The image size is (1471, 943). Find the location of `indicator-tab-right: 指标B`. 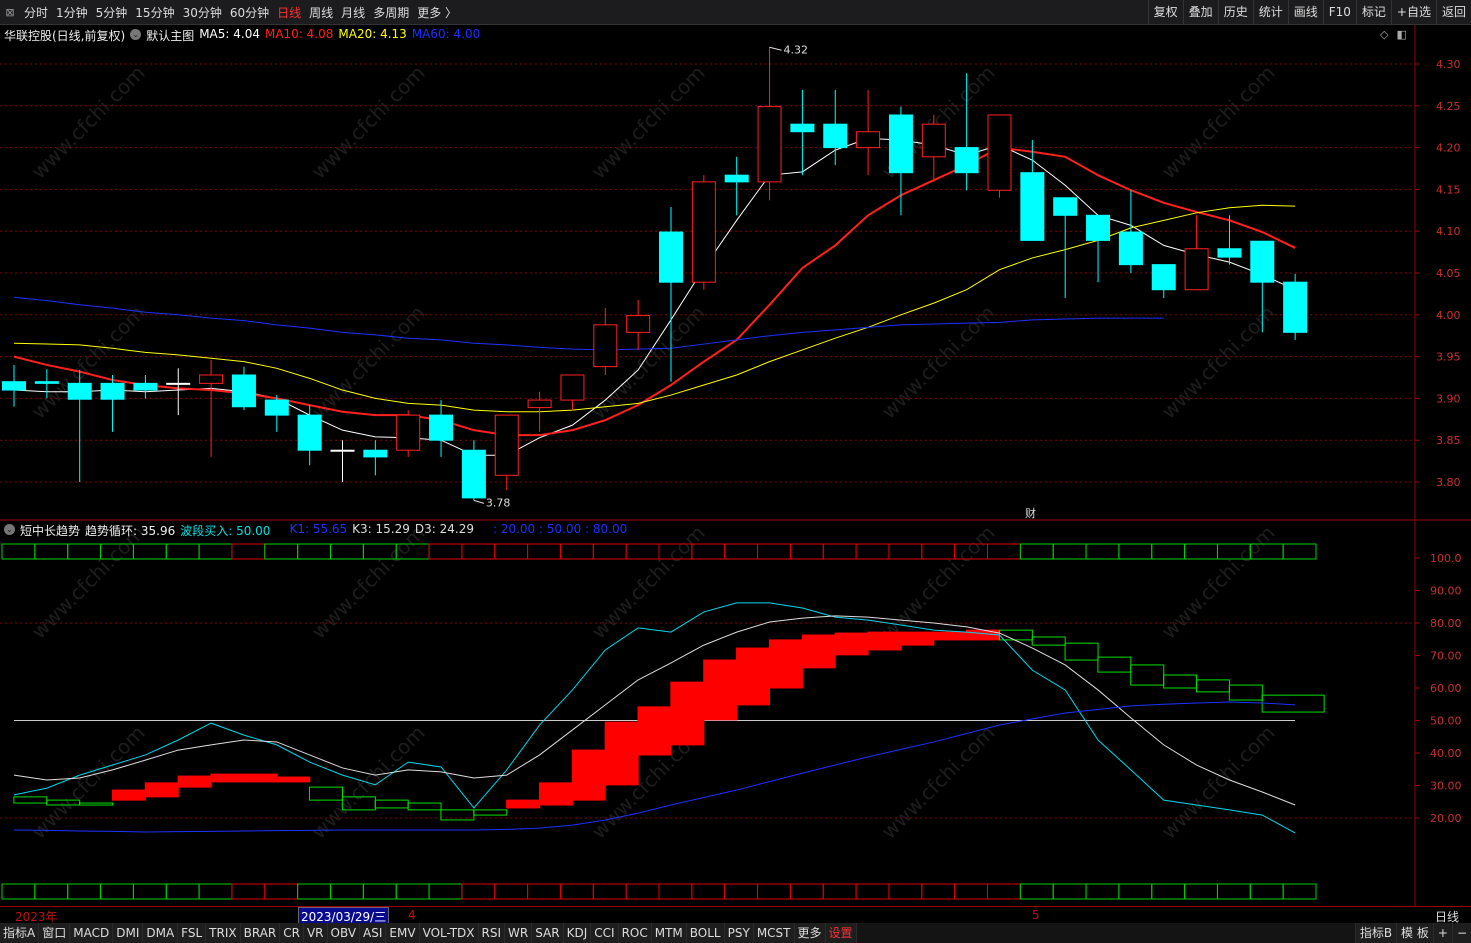

indicator-tab-right: 指标B is located at coordinates (1375, 933).